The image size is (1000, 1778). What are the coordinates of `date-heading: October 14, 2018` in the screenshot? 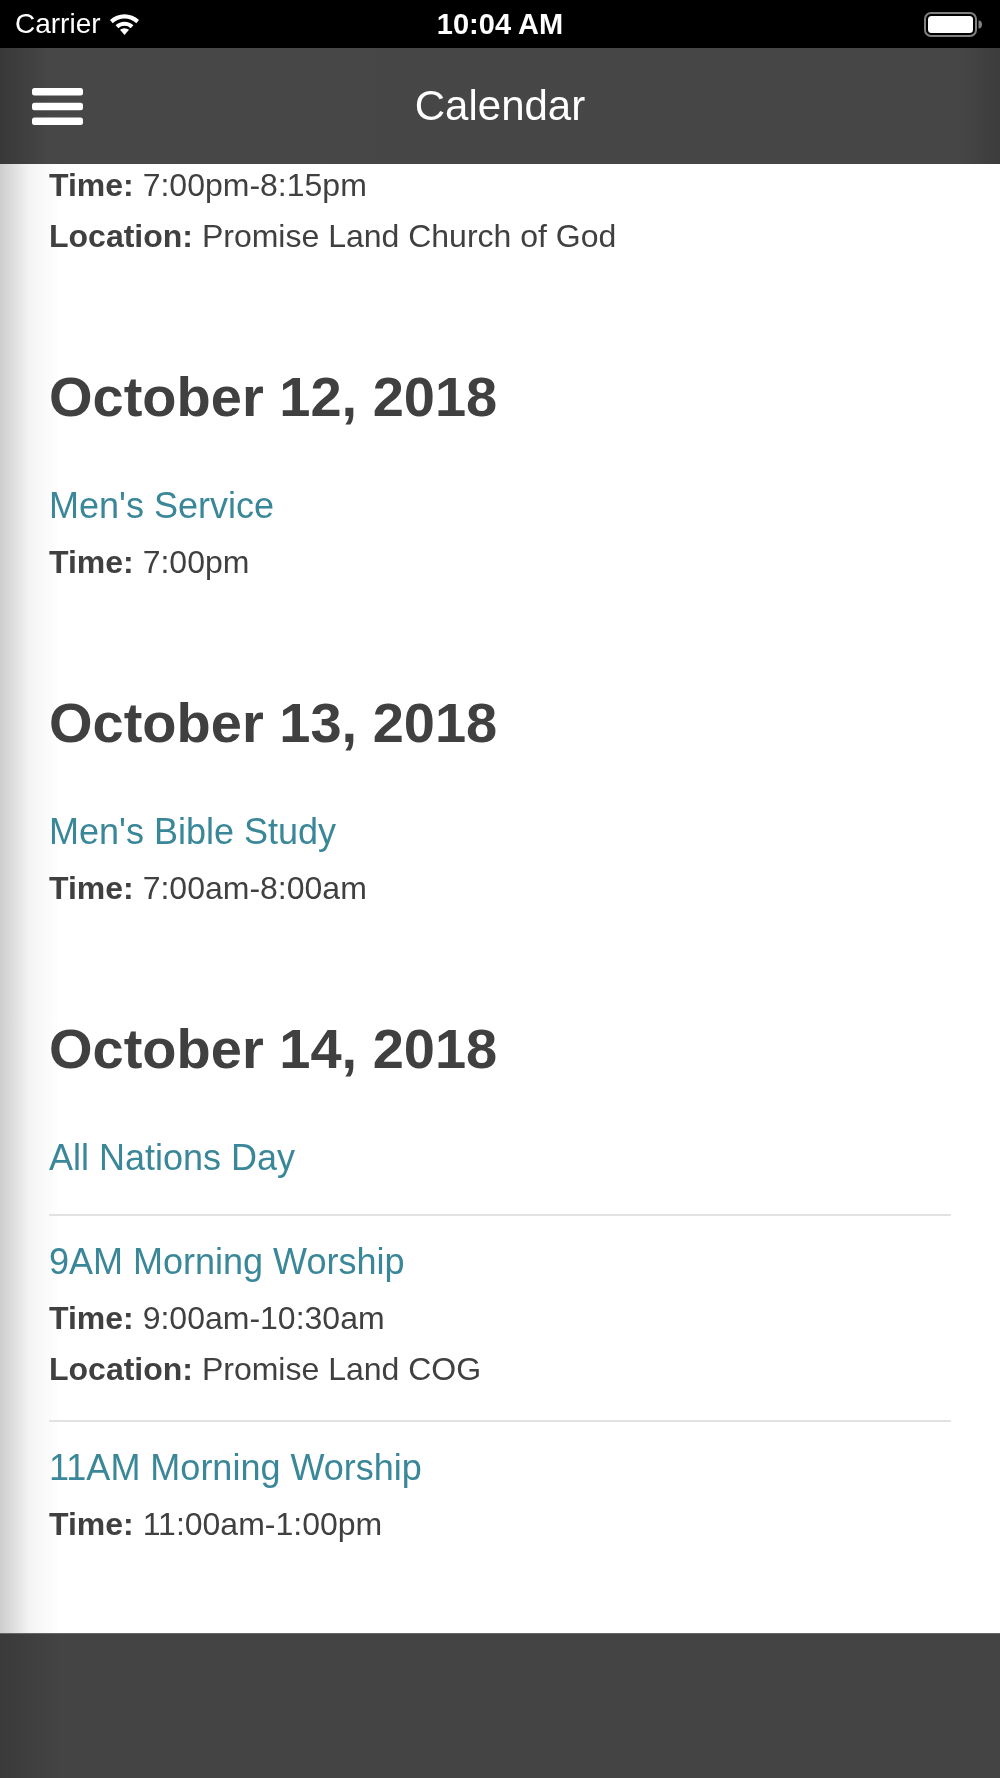 It's located at (274, 1049).